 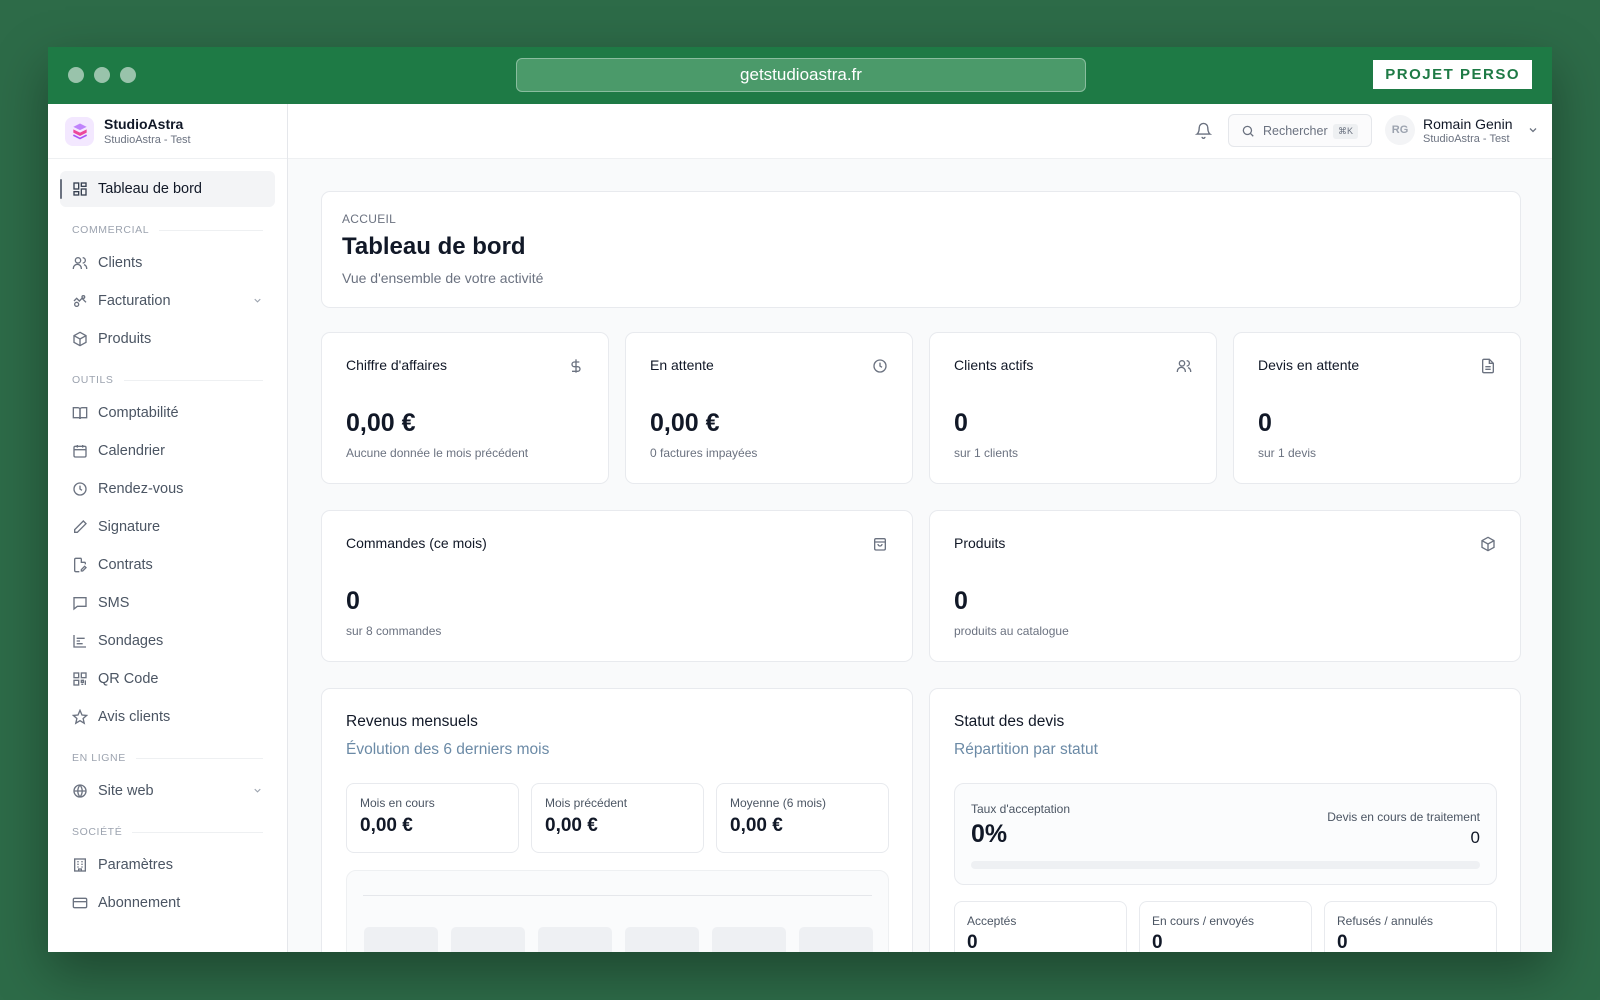 I want to click on sidebar-item-avis-clients: Avis clients, so click(x=167, y=717).